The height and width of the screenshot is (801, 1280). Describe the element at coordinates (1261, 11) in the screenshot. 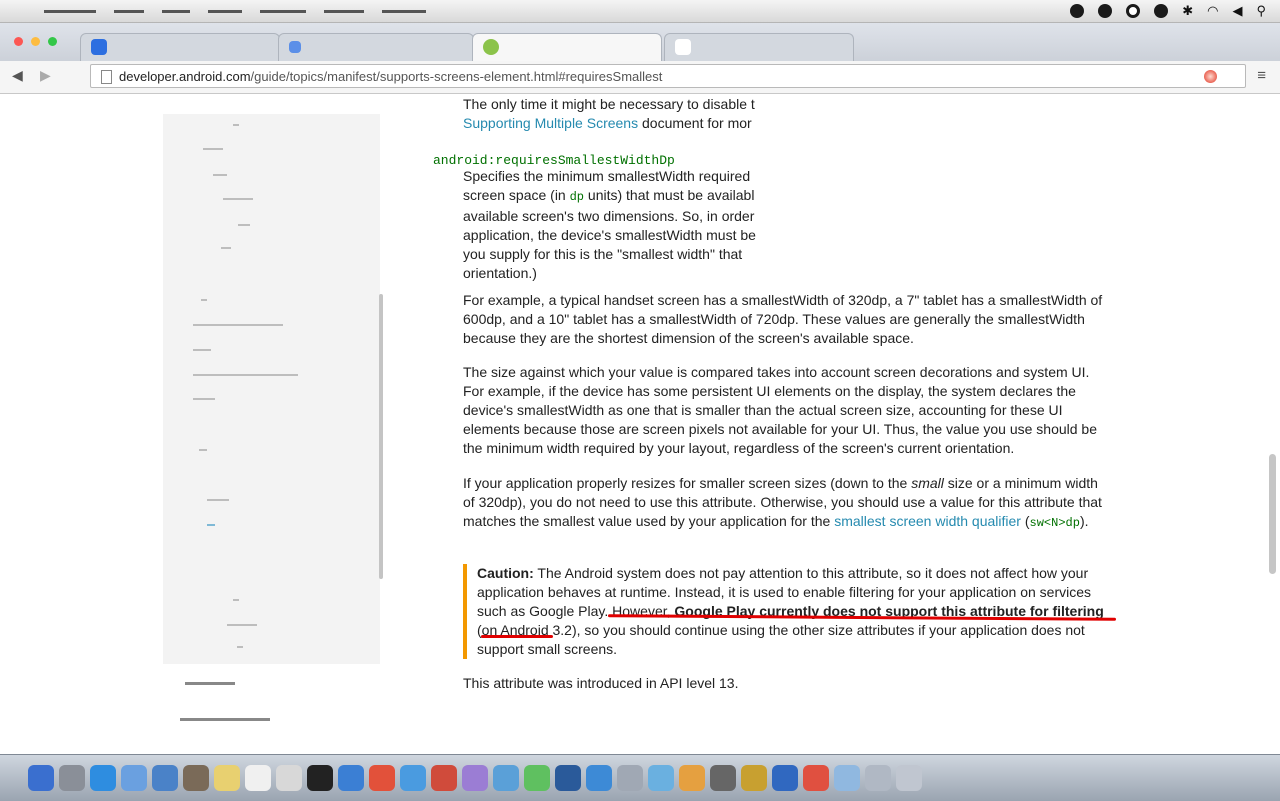

I see `search-icon: ⚲` at that location.